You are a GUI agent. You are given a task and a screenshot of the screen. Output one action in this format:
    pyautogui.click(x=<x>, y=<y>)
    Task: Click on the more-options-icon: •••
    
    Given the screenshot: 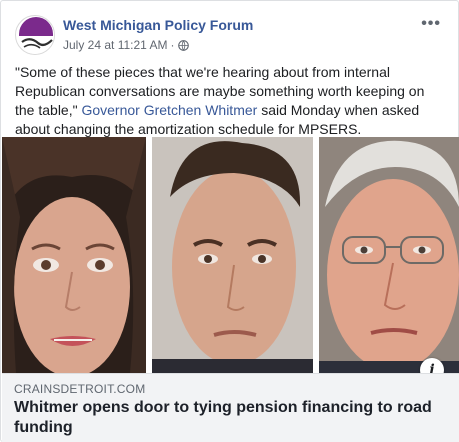 What is the action you would take?
    pyautogui.click(x=431, y=24)
    